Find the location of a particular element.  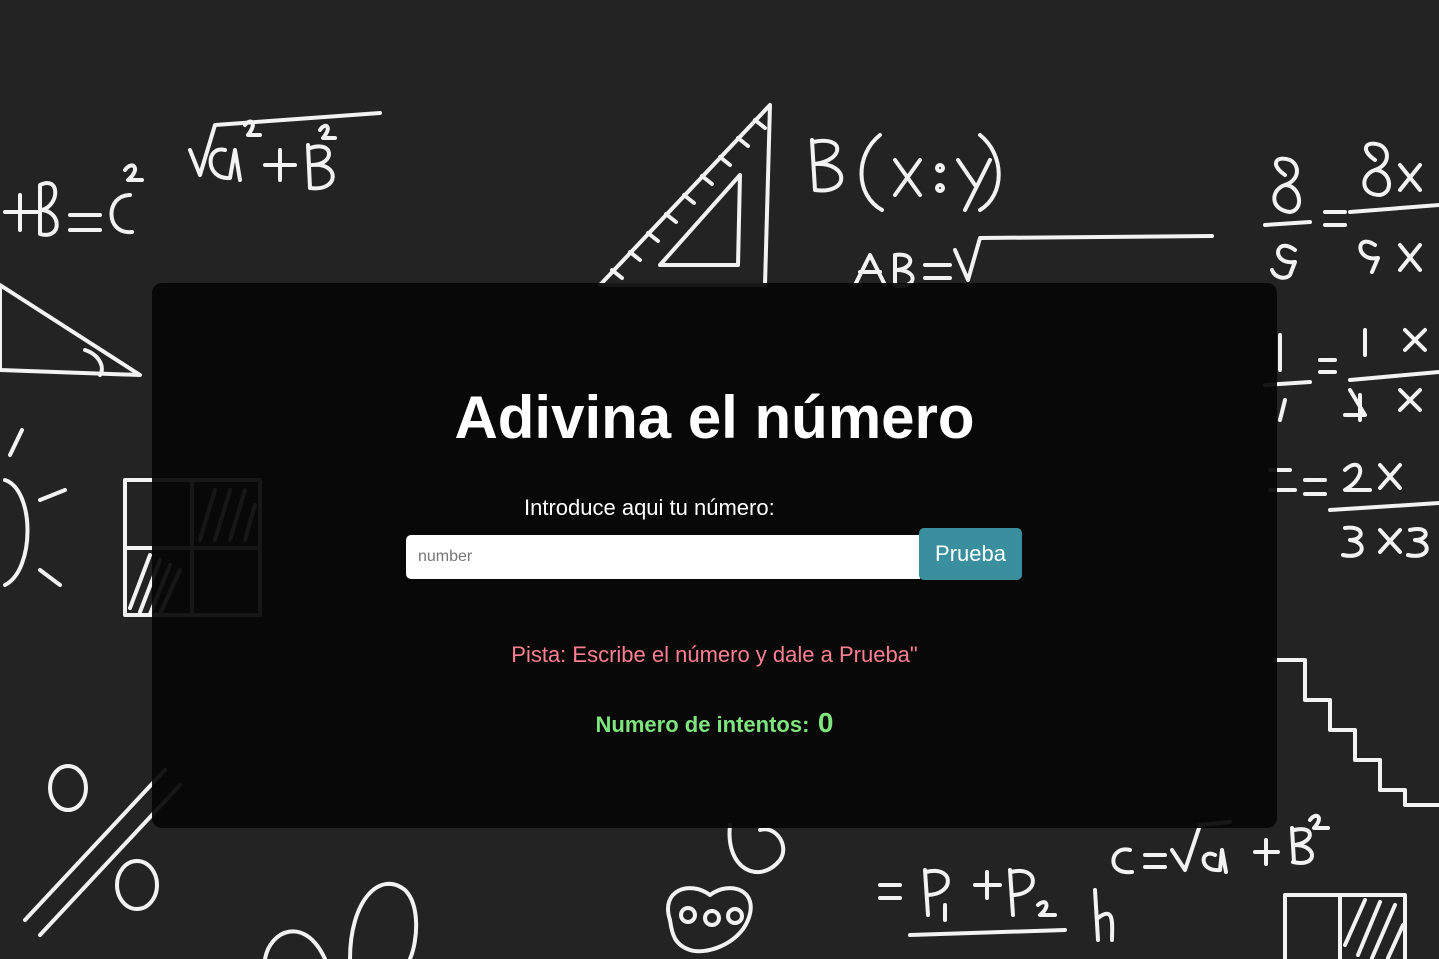

attempts-counter: Numero de intentos: 0 is located at coordinates (714, 723).